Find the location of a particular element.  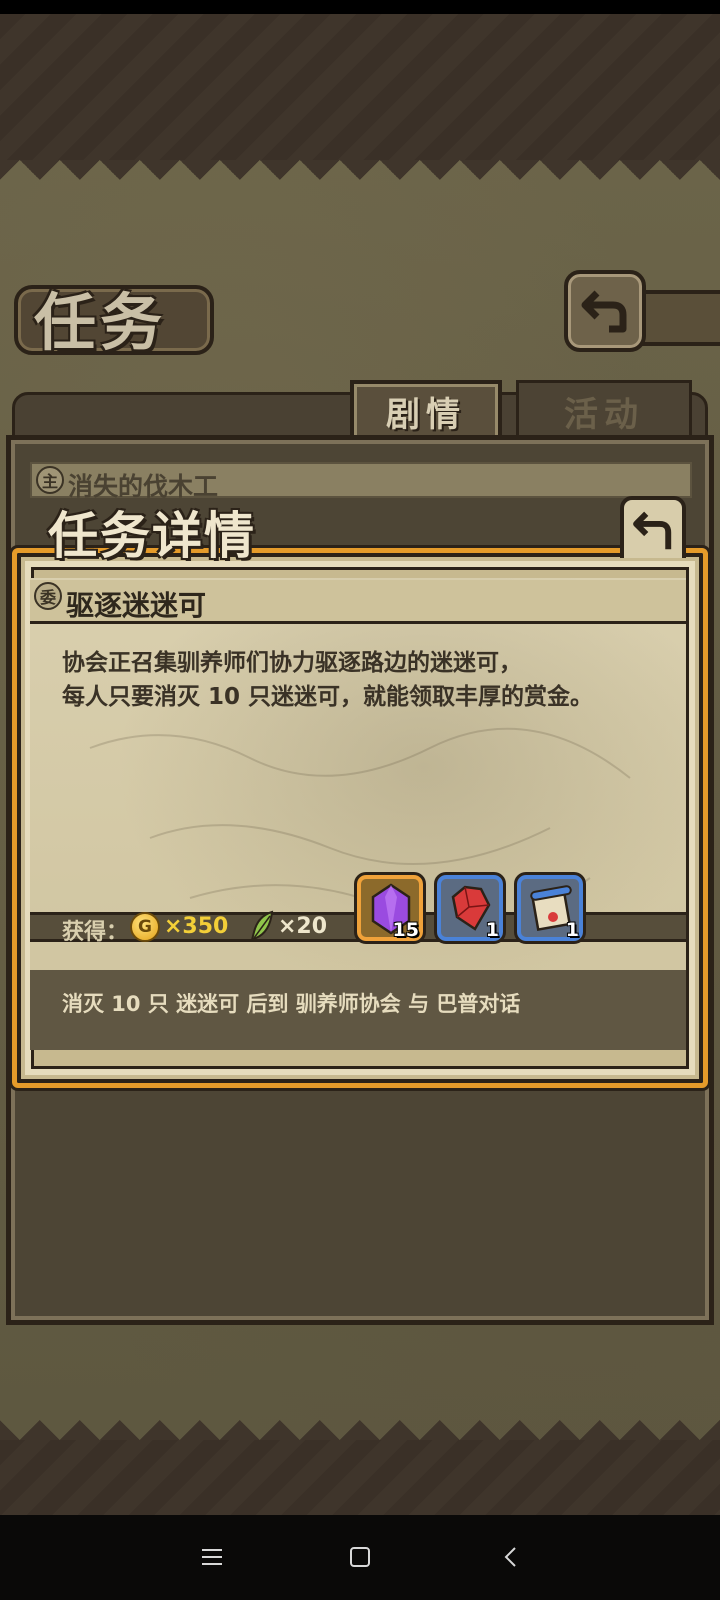

tab-events: 活动 is located at coordinates (604, 411).